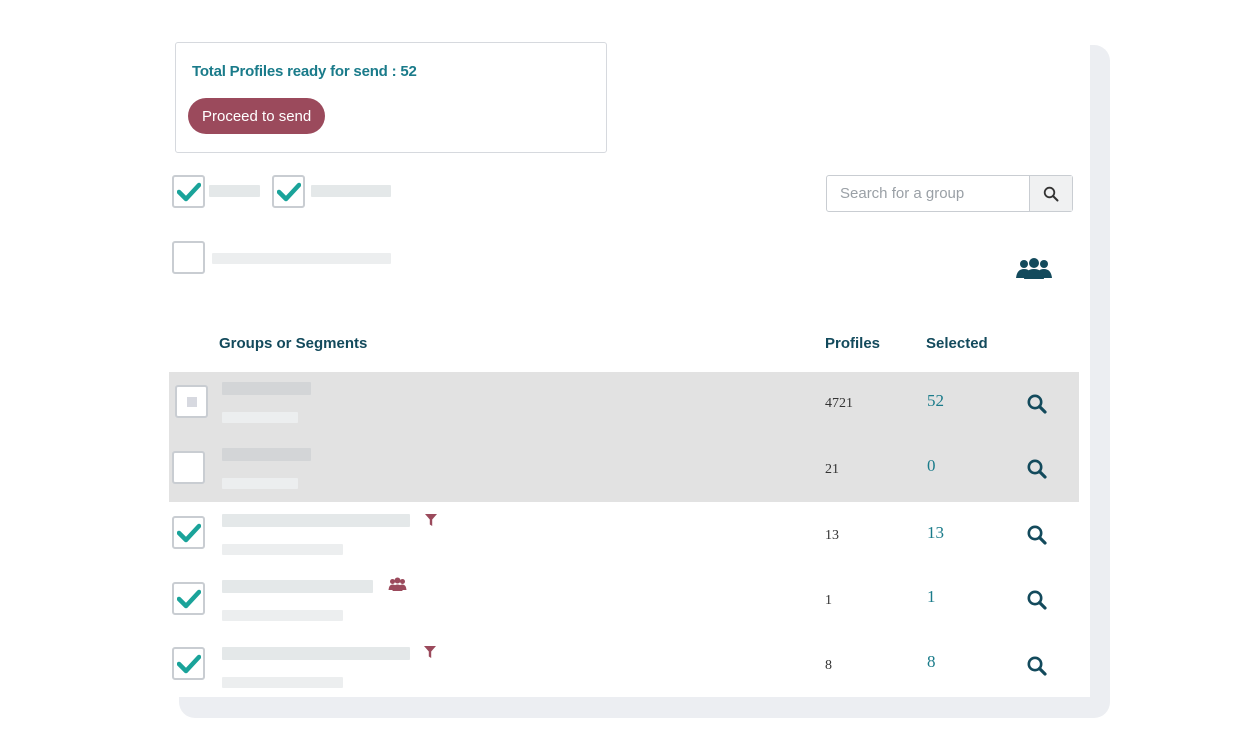 Image resolution: width=1251 pixels, height=743 pixels. Describe the element at coordinates (828, 600) in the screenshot. I see `profiles-count: 1` at that location.